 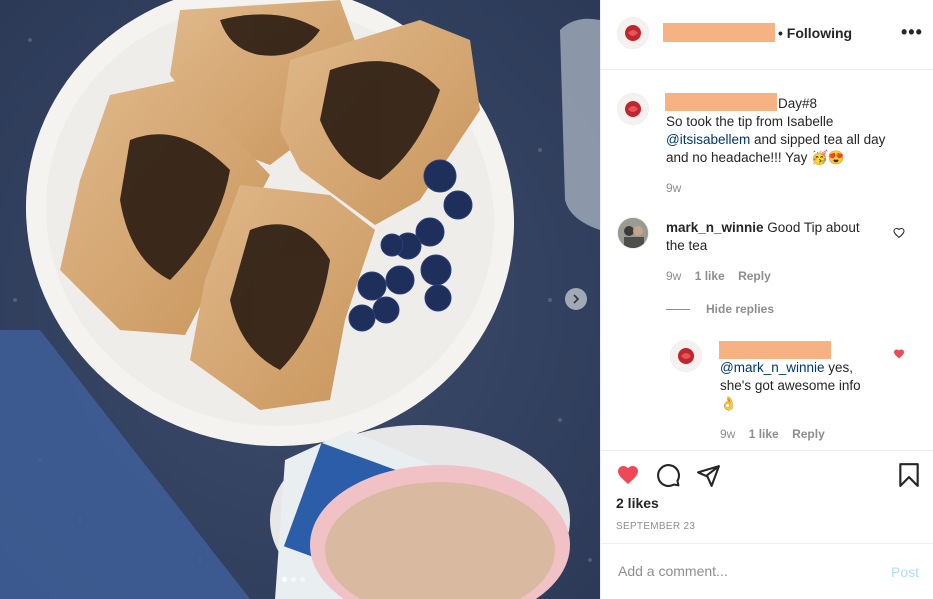 What do you see at coordinates (743, 571) in the screenshot?
I see `add-comment-input` at bounding box center [743, 571].